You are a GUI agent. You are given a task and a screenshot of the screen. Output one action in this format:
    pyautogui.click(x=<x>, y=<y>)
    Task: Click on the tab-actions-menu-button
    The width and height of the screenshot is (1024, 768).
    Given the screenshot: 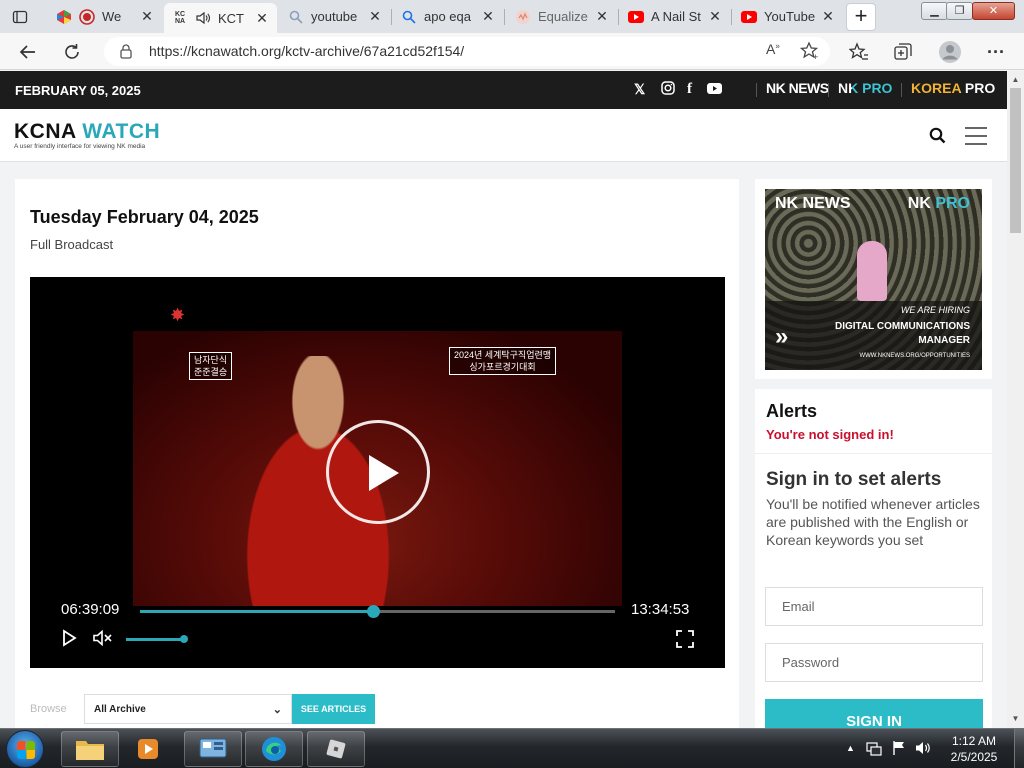 What is the action you would take?
    pyautogui.click(x=20, y=17)
    